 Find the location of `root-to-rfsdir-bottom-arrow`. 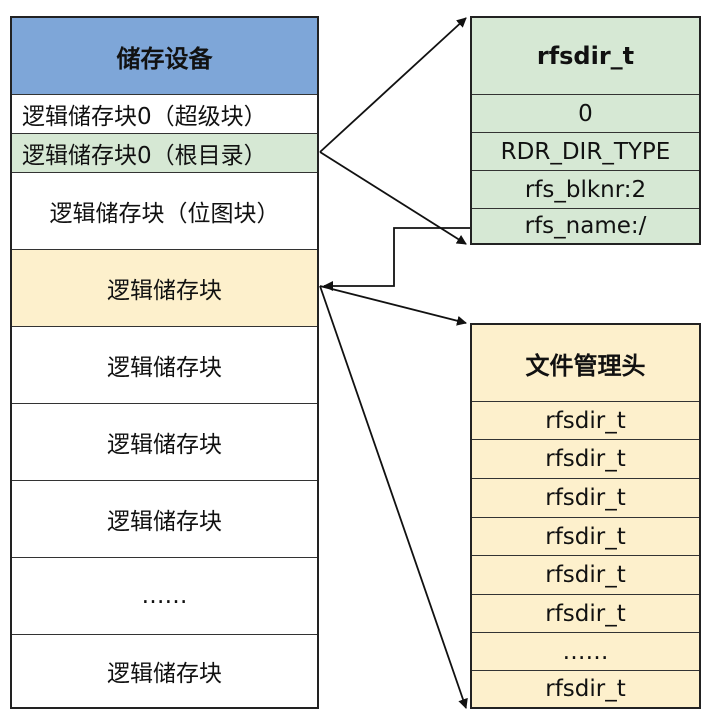

root-to-rfsdir-bottom-arrow is located at coordinates (393, 198).